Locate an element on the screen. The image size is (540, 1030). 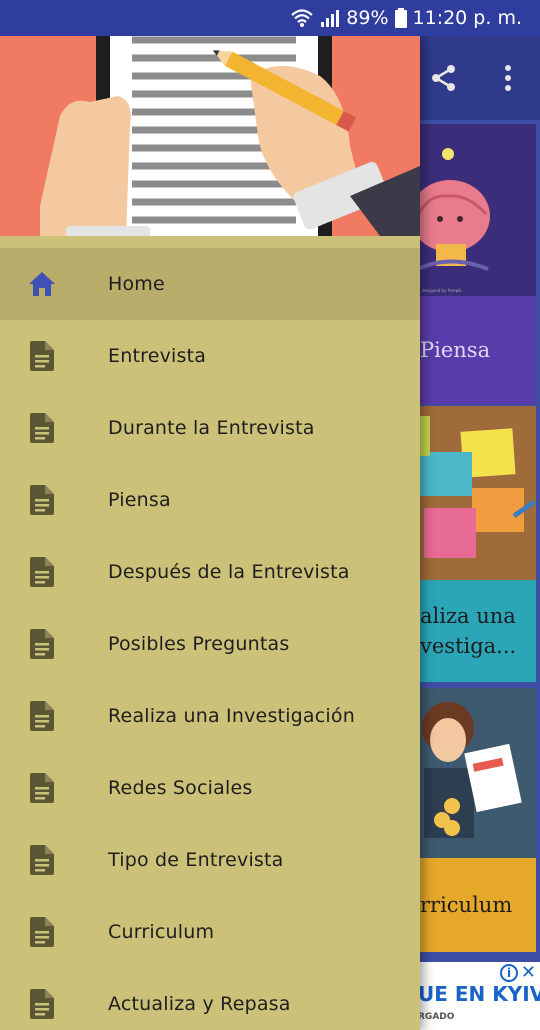
menu-item-label: Curriculum is located at coordinates (161, 932).